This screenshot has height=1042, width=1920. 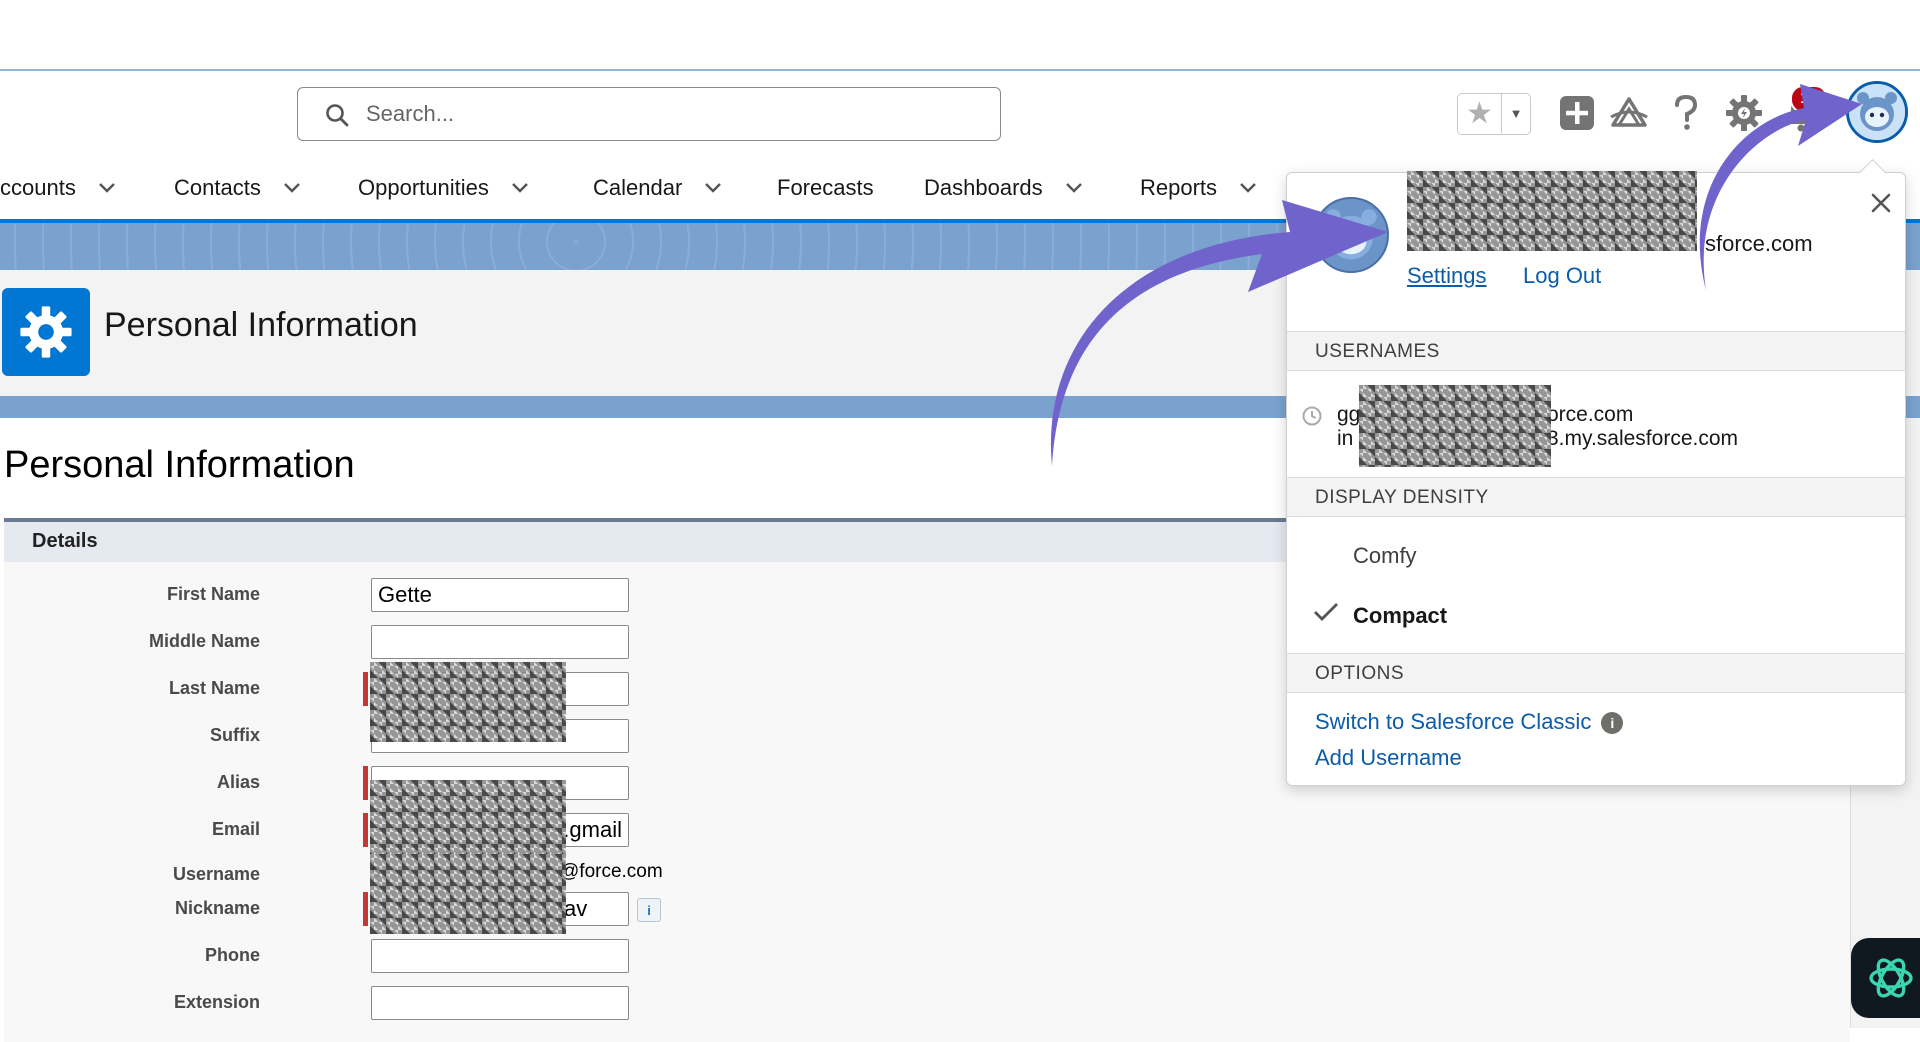 I want to click on browser-top-strip, so click(x=960, y=35).